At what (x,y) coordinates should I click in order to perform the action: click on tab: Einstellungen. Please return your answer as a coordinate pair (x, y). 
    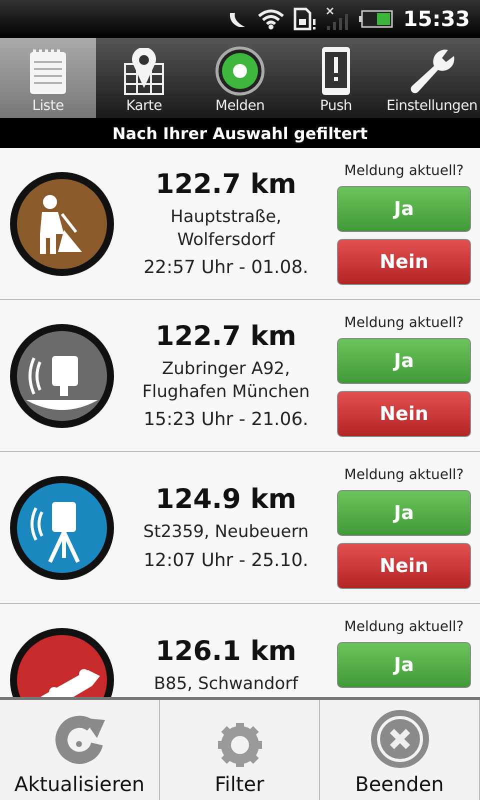
    Looking at the image, I should click on (432, 78).